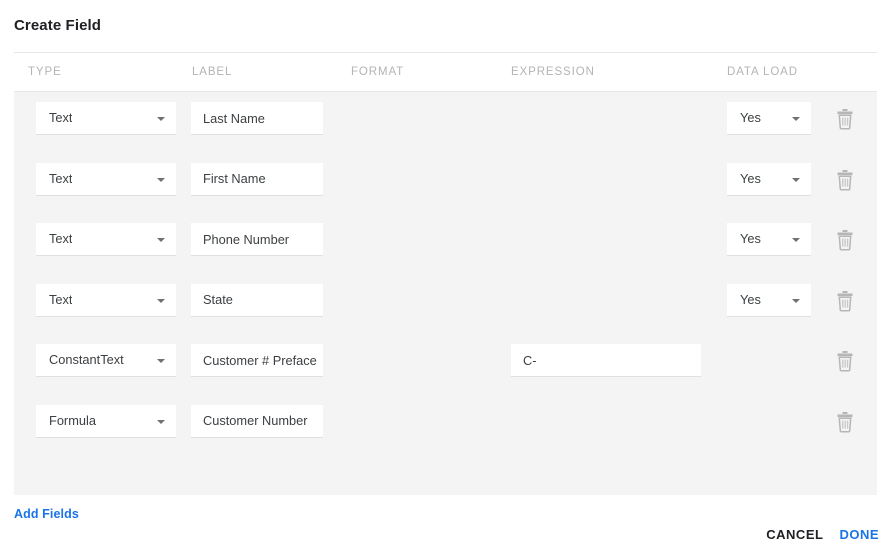  What do you see at coordinates (86, 359) in the screenshot?
I see `type-select-value: ConstantText` at bounding box center [86, 359].